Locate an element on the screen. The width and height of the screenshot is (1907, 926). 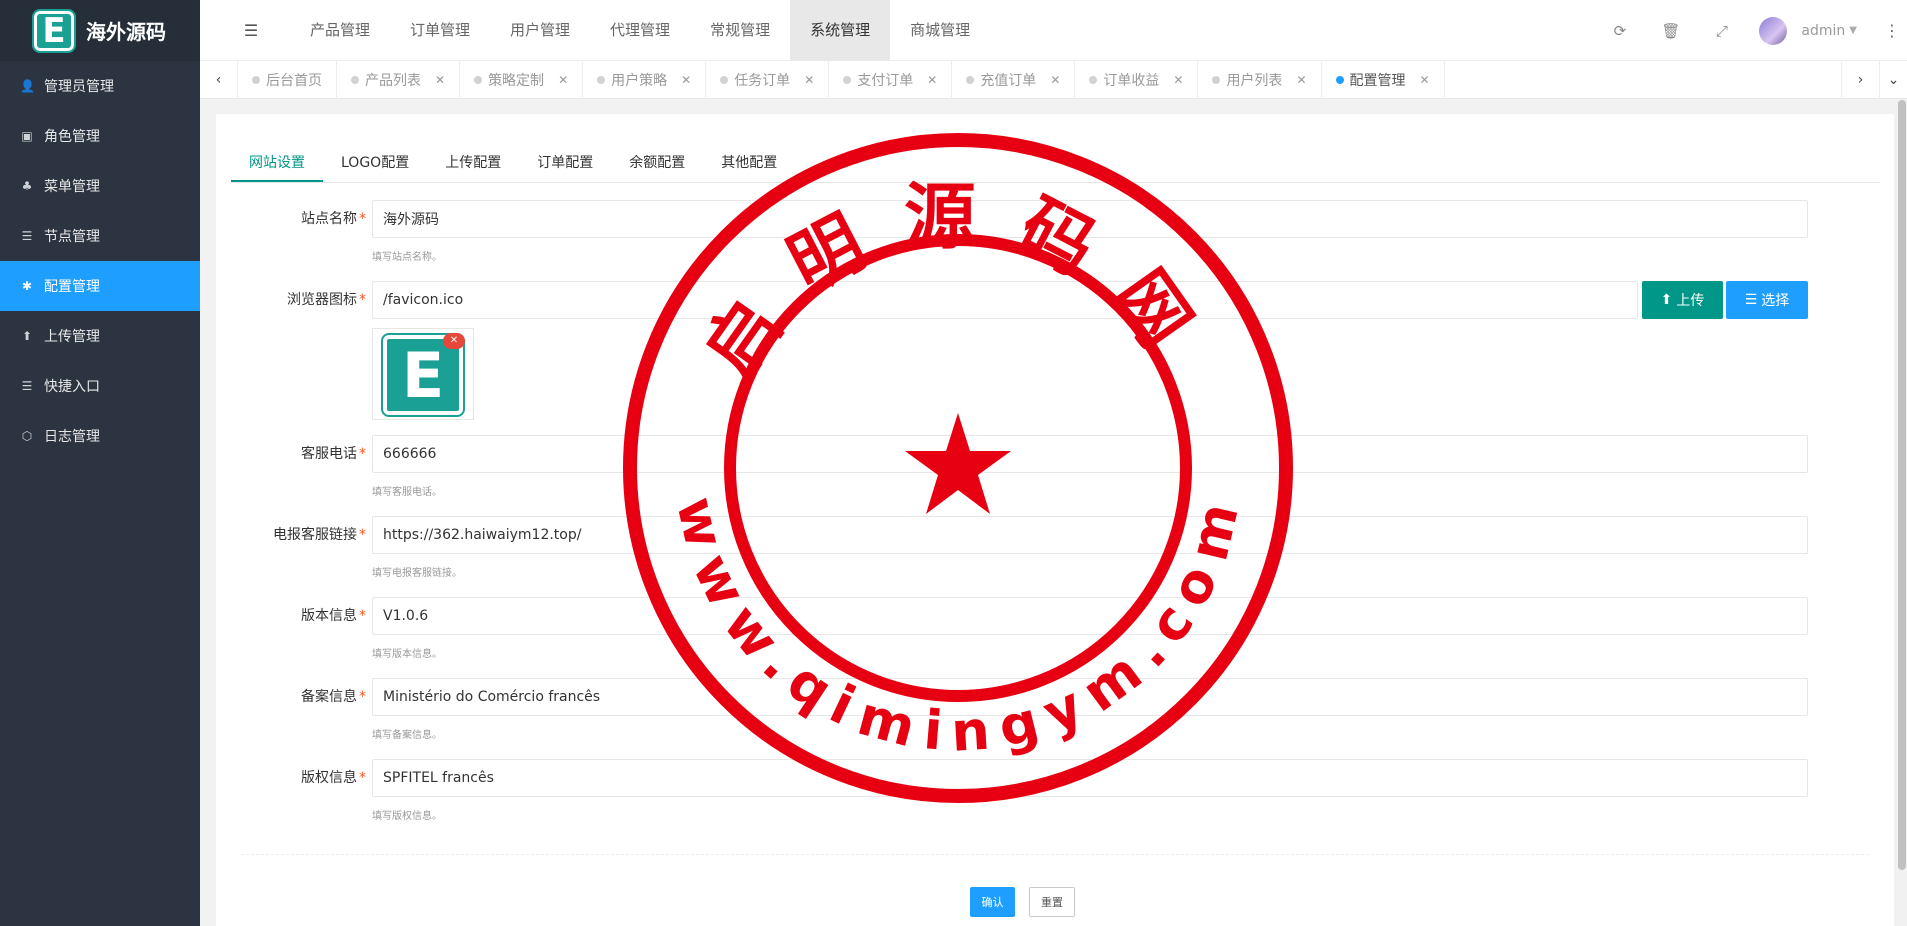
nav-item-system: 系统管理 is located at coordinates (840, 30).